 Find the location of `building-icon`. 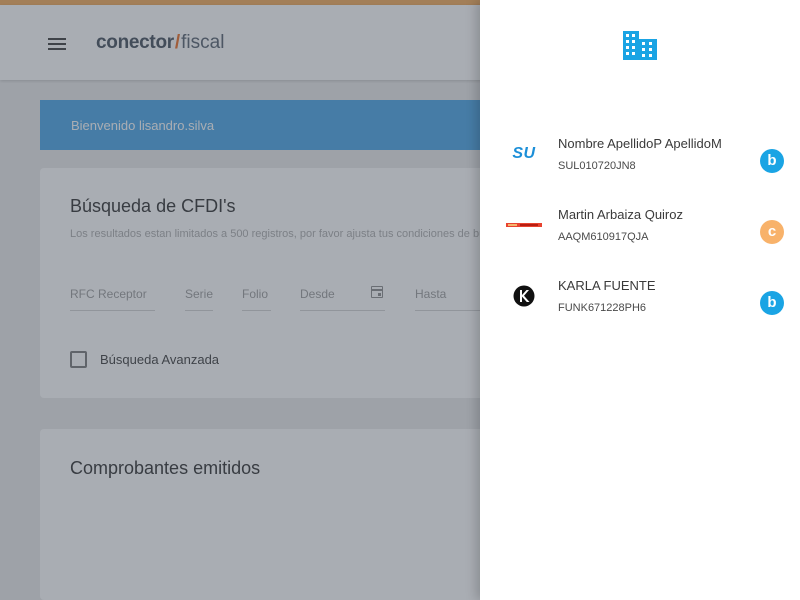

building-icon is located at coordinates (640, 45).